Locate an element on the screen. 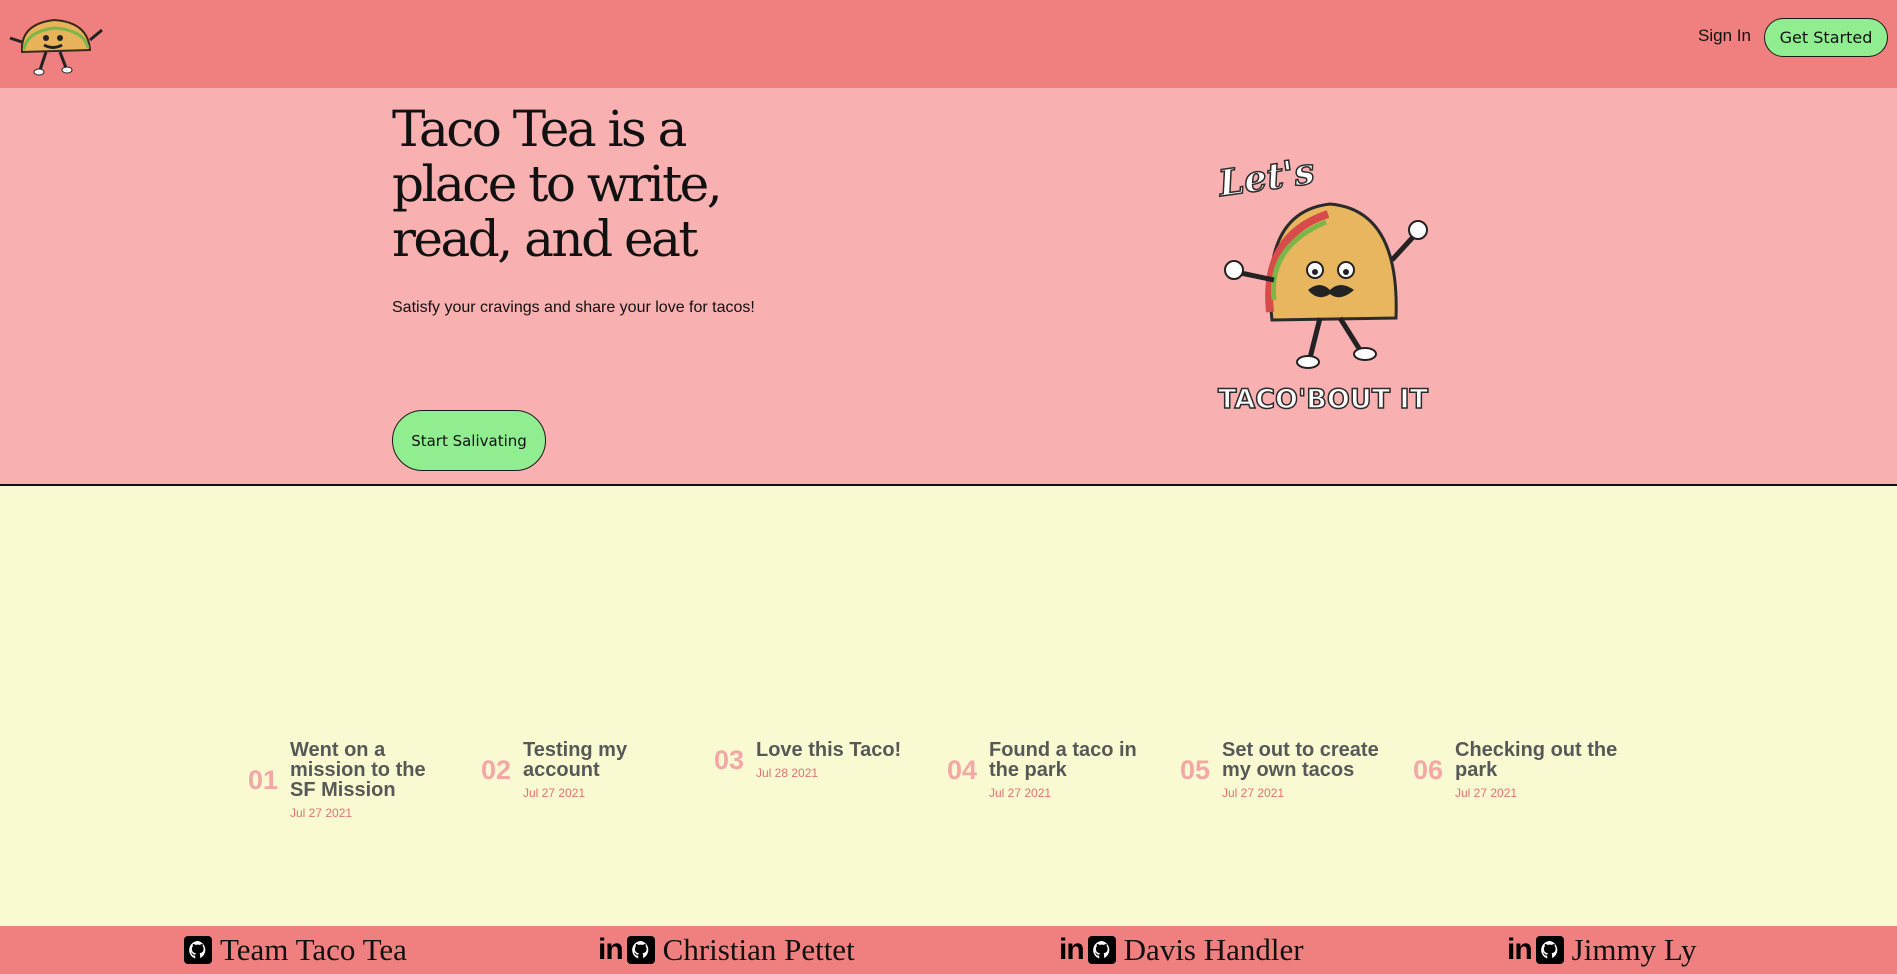 Image resolution: width=1897 pixels, height=974 pixels. top-nav-bar: Sign In Get Started is located at coordinates (948, 44).